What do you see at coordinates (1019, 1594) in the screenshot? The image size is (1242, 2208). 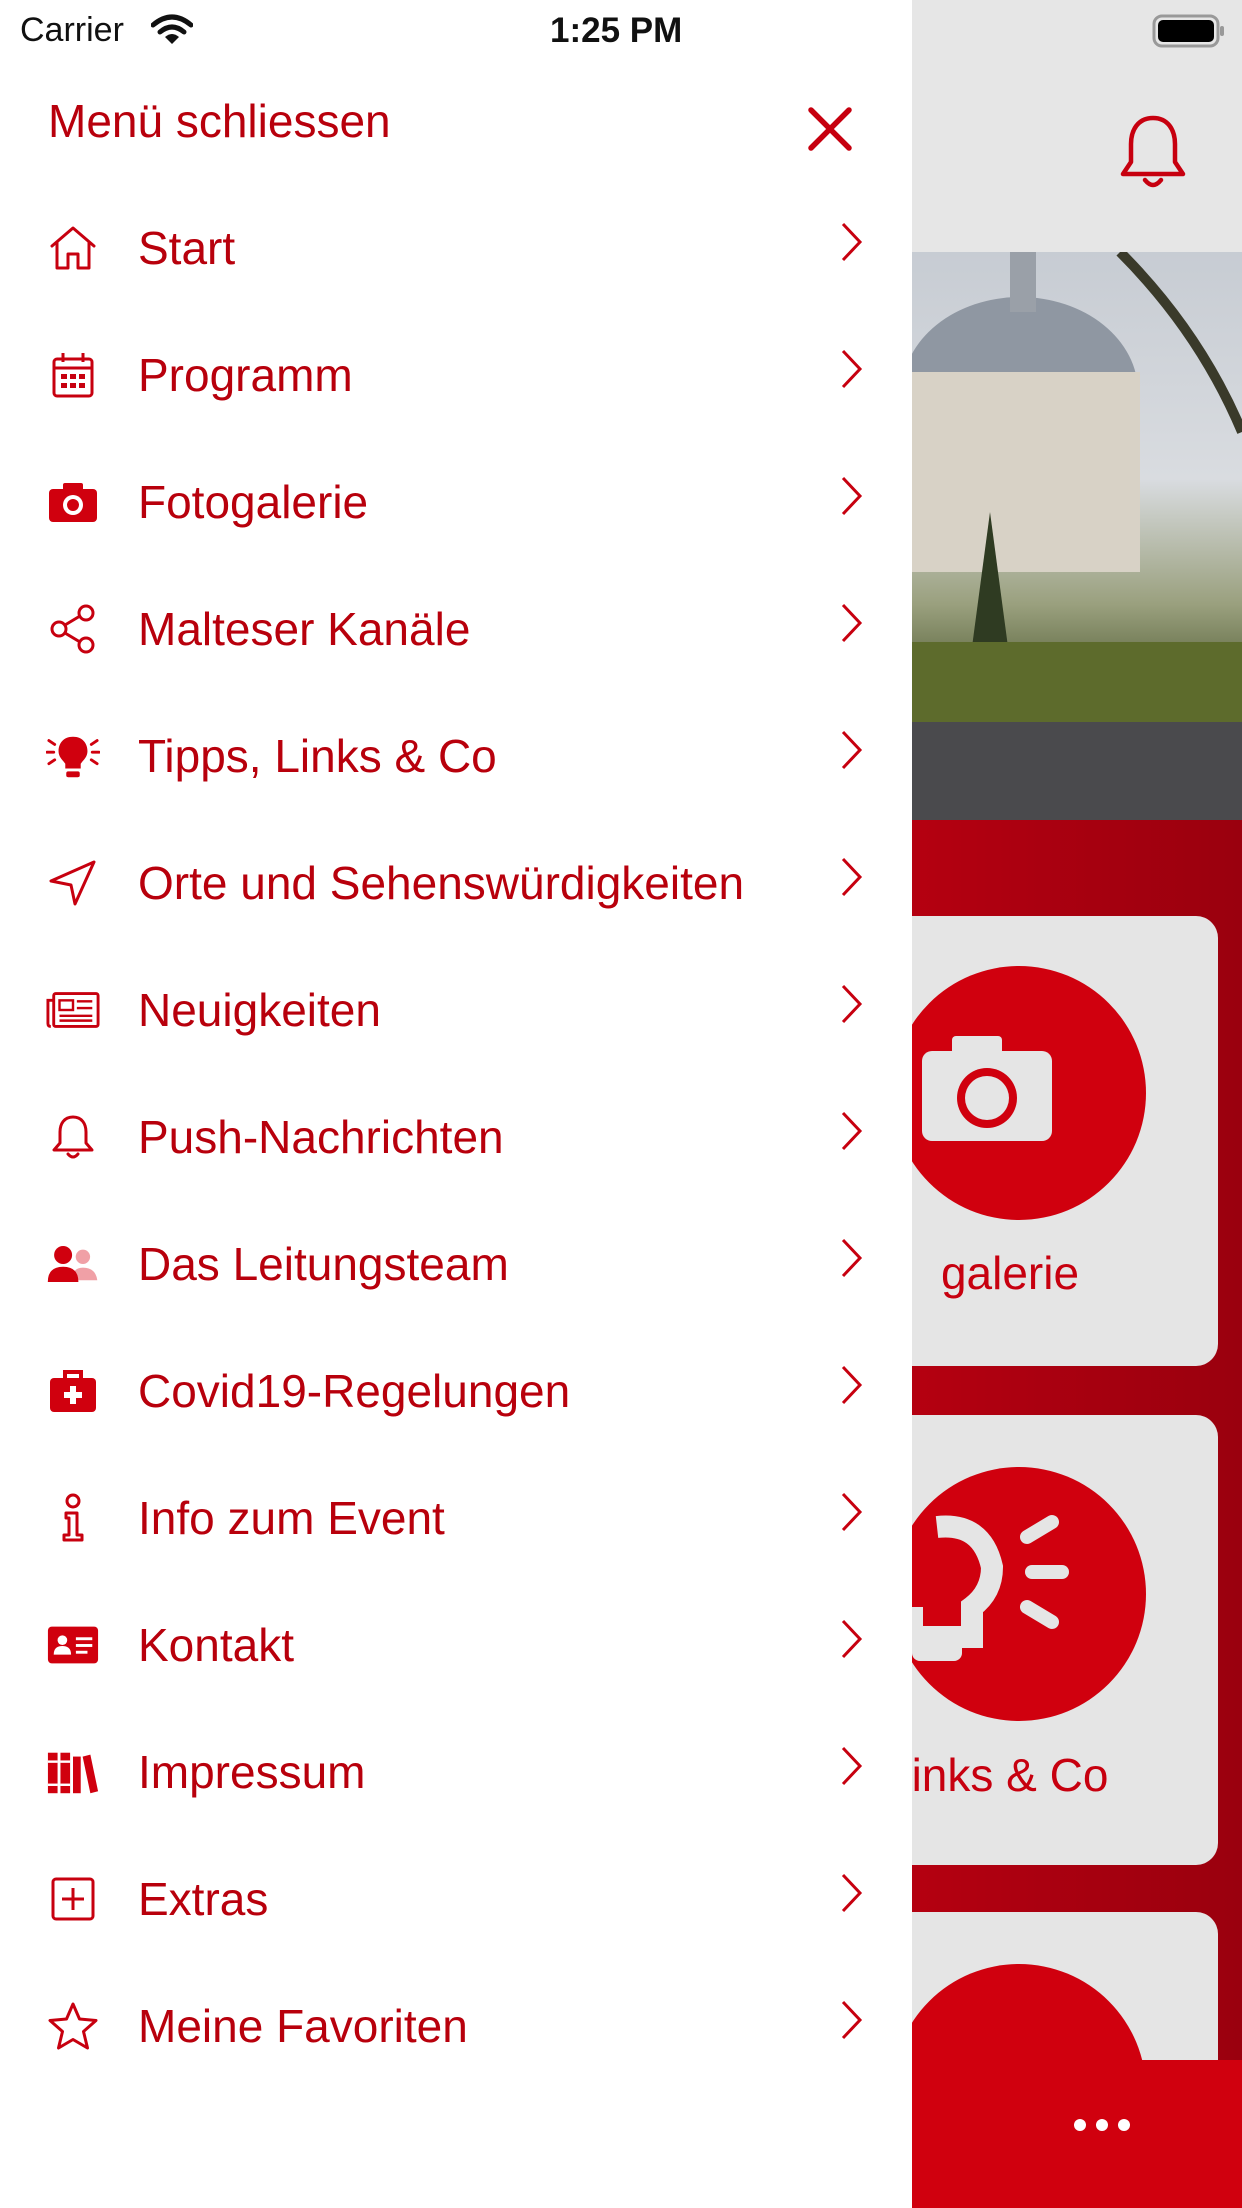 I see `tile-lightbulb-icon` at bounding box center [1019, 1594].